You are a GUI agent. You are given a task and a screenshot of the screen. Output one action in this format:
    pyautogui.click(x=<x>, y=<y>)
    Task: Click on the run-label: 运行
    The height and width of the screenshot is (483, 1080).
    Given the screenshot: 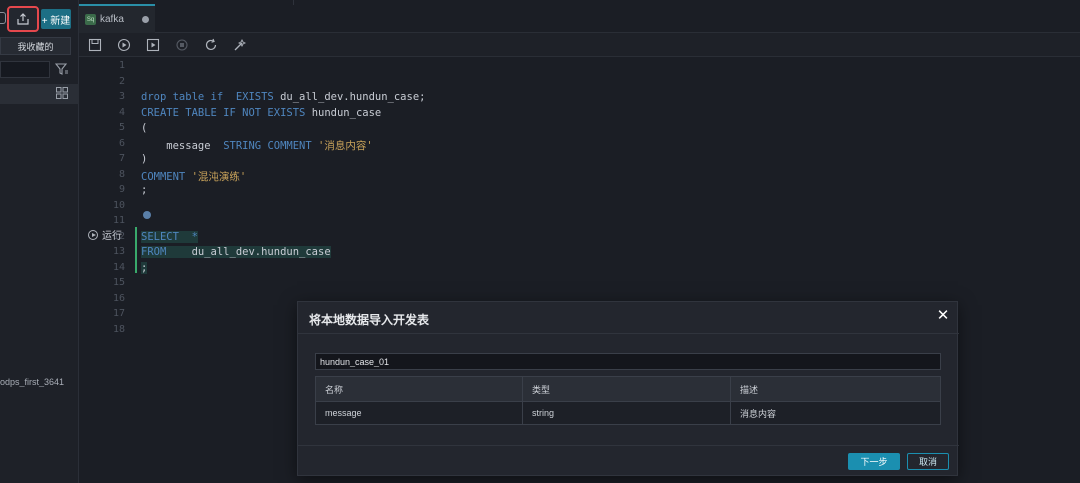 What is the action you would take?
    pyautogui.click(x=112, y=236)
    